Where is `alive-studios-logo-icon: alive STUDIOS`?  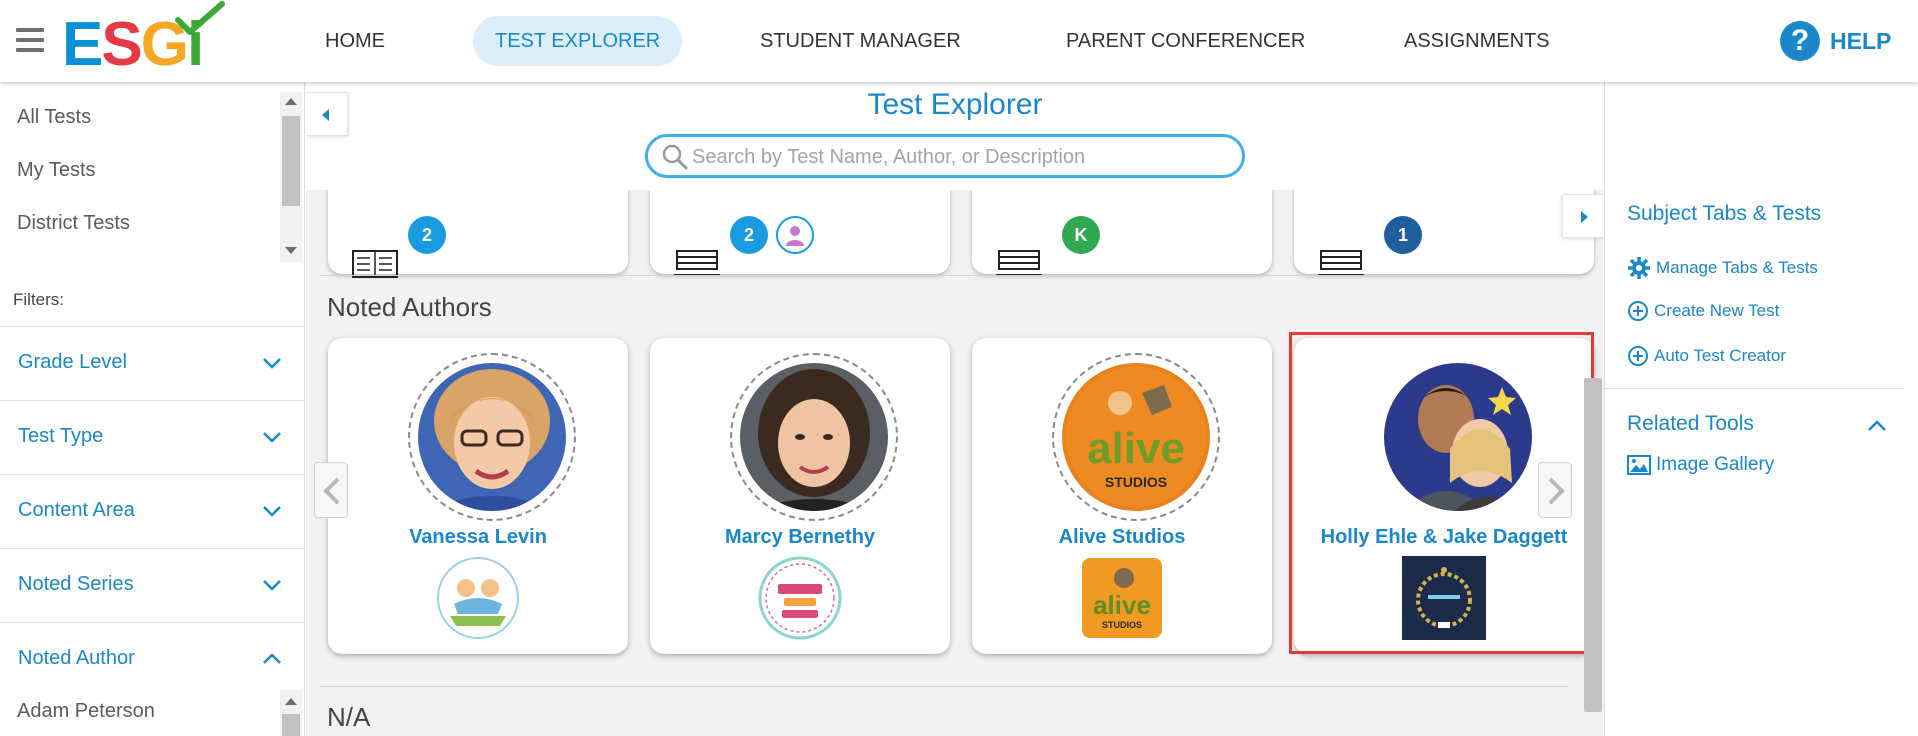 alive-studios-logo-icon: alive STUDIOS is located at coordinates (1122, 598).